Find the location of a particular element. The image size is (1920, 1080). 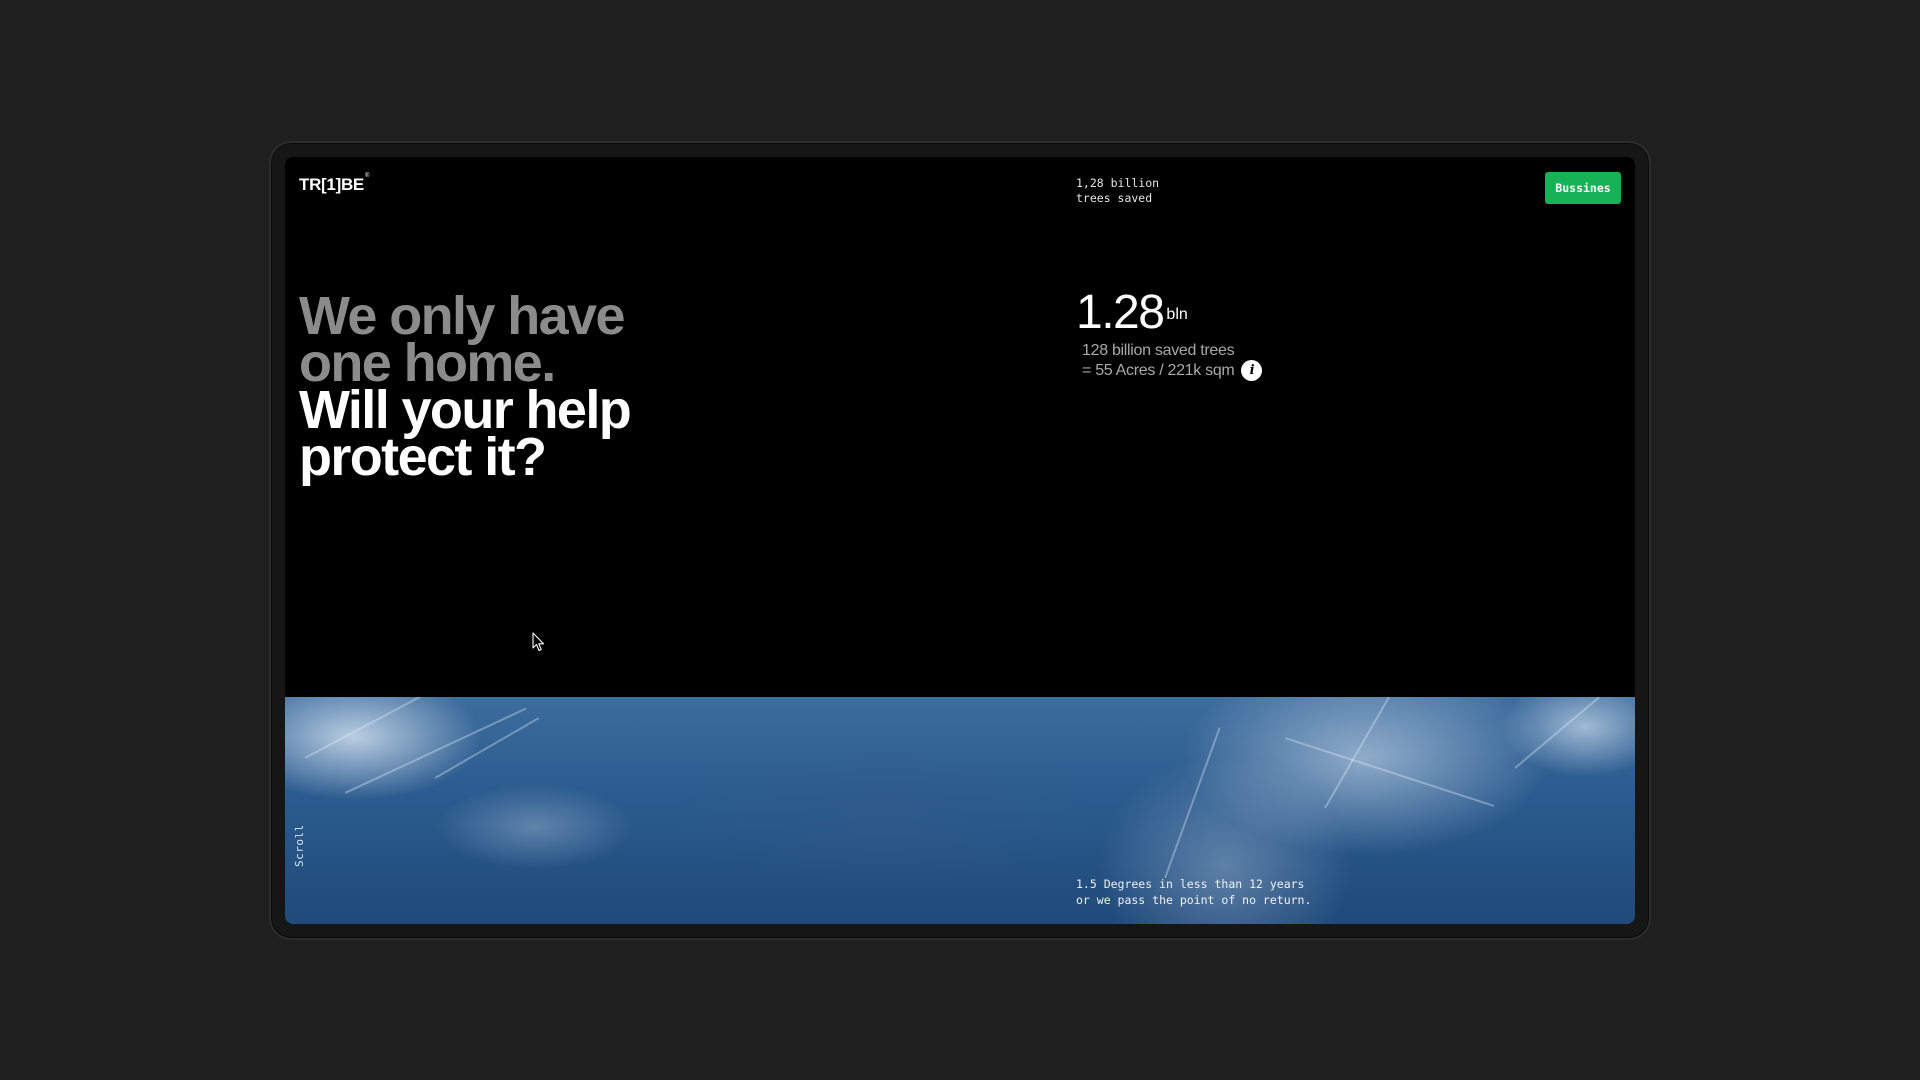

stat-desc-row: = 55 Acres / 221k sqm i is located at coordinates (1172, 370).